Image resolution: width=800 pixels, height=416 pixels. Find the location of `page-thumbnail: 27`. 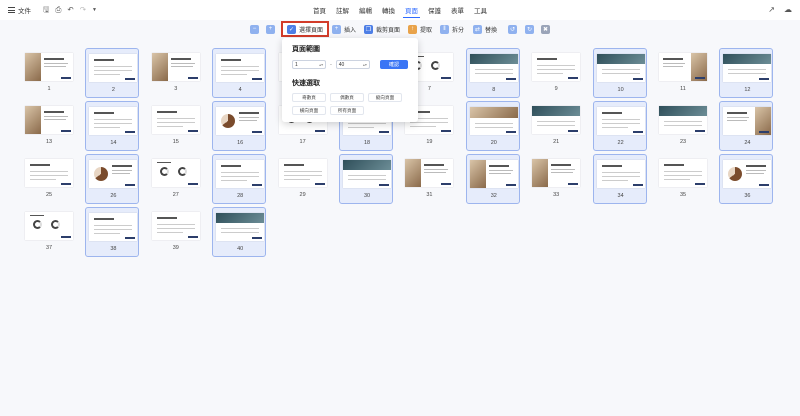

page-thumbnail: 27 is located at coordinates (176, 179).